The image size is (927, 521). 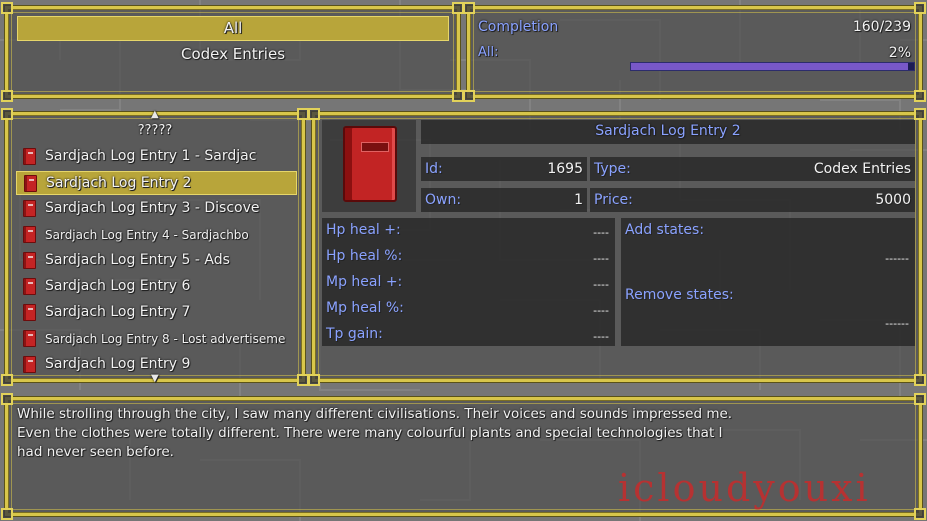 I want to click on id-field: Id: 1695, so click(x=504, y=169).